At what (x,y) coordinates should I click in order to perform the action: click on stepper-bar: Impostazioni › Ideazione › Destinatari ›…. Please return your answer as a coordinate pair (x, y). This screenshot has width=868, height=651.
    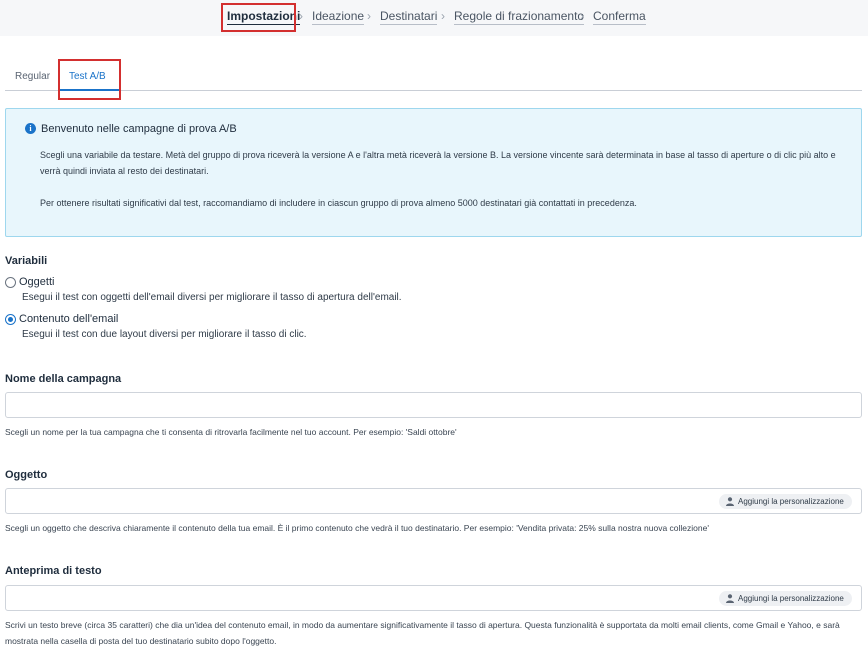
    Looking at the image, I should click on (434, 18).